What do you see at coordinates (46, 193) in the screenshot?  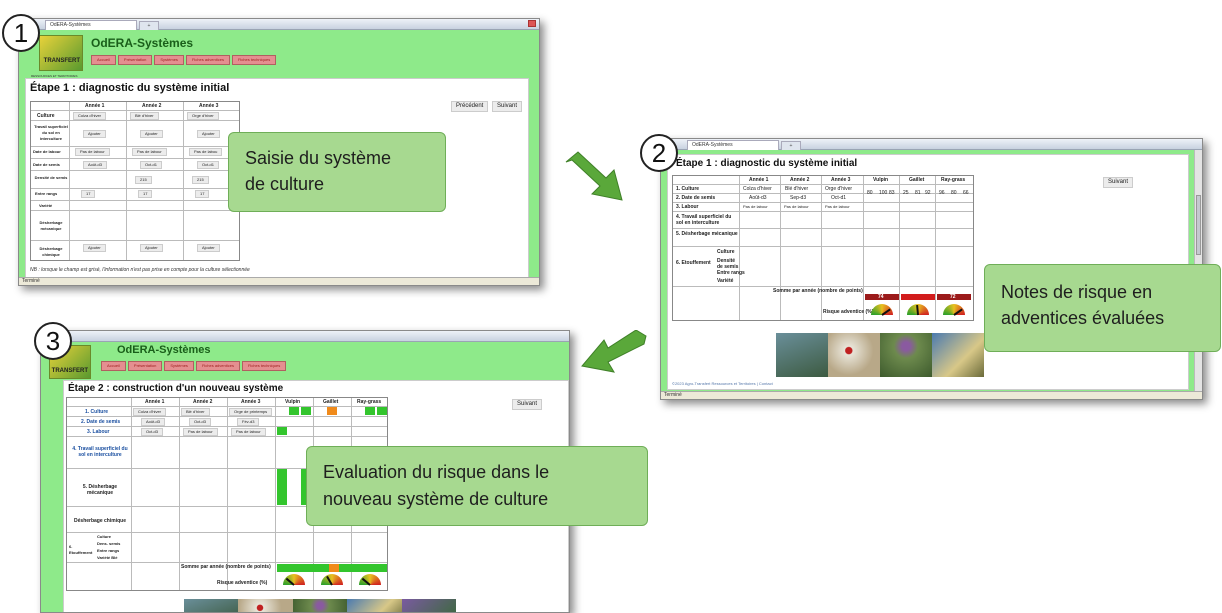 I see `row-entre-rangs: Entre rangs` at bounding box center [46, 193].